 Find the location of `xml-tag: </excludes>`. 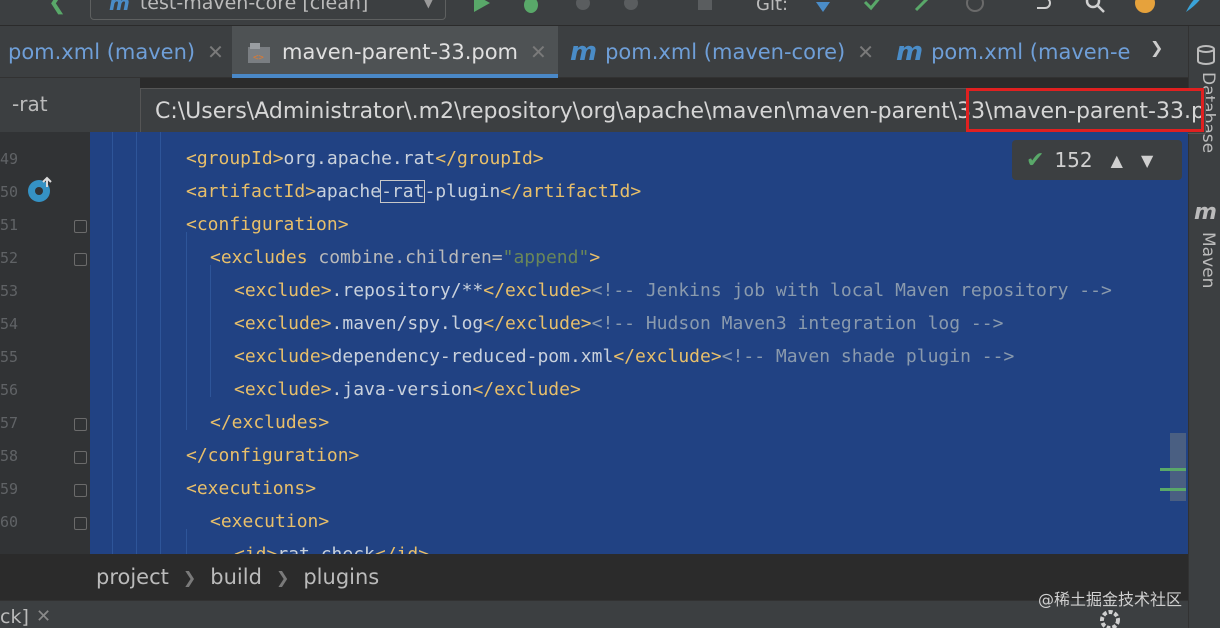

xml-tag: </excludes> is located at coordinates (270, 422).